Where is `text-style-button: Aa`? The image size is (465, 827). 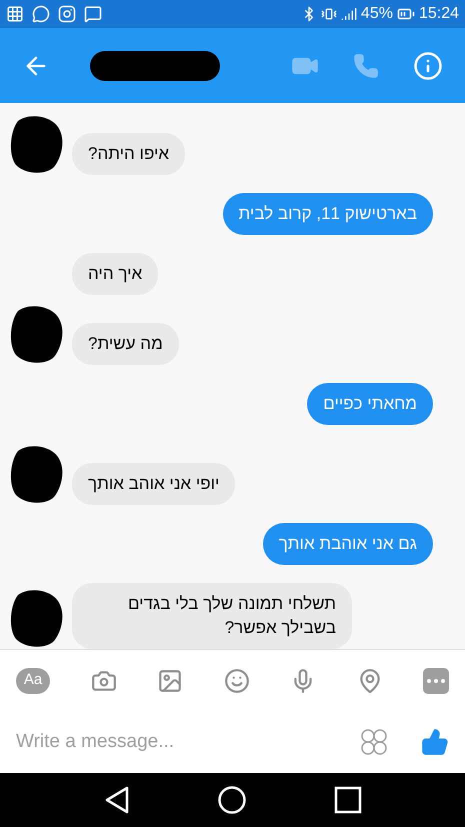 text-style-button: Aa is located at coordinates (33, 681).